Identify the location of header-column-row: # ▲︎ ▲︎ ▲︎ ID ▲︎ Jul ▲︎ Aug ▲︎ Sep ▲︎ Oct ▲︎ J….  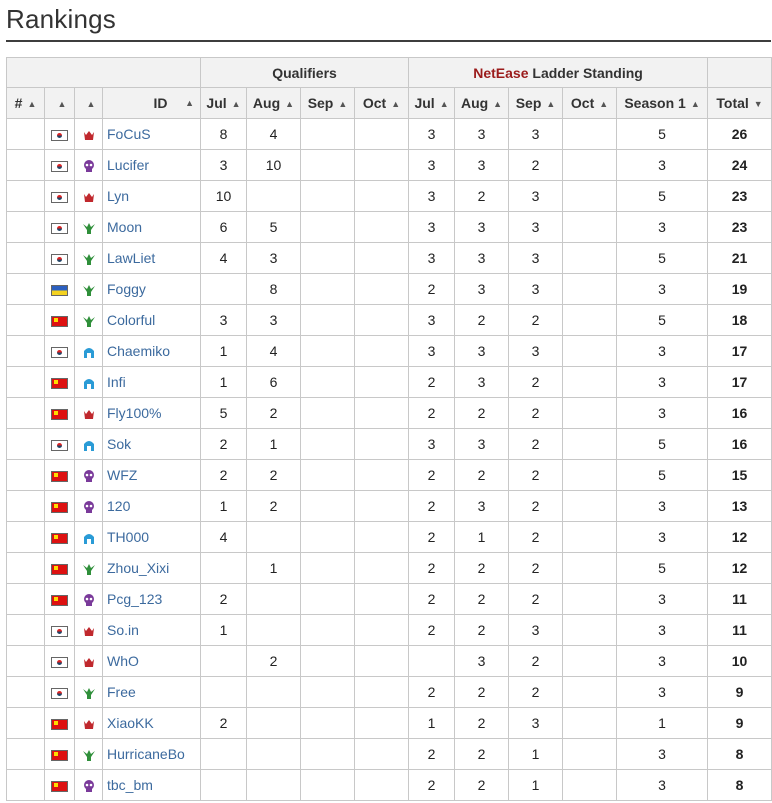
(389, 103).